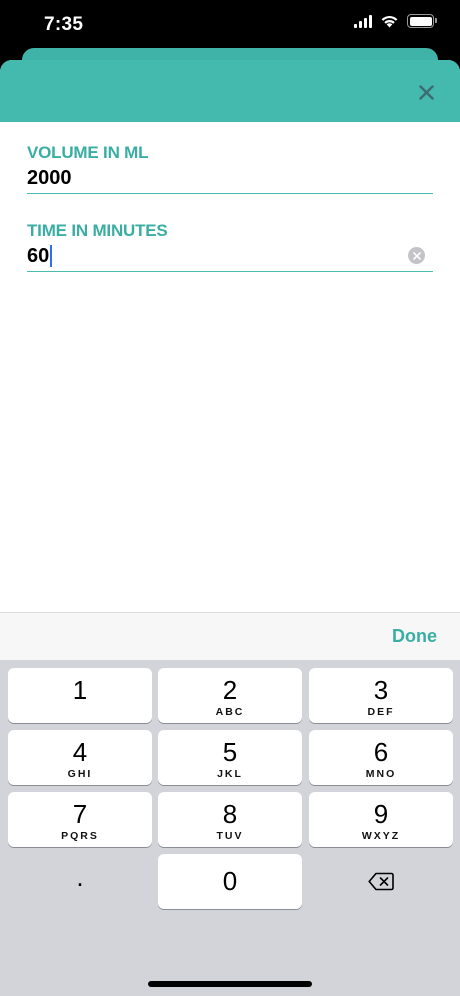  Describe the element at coordinates (230, 757) in the screenshot. I see `key-5: 5 JKL` at that location.